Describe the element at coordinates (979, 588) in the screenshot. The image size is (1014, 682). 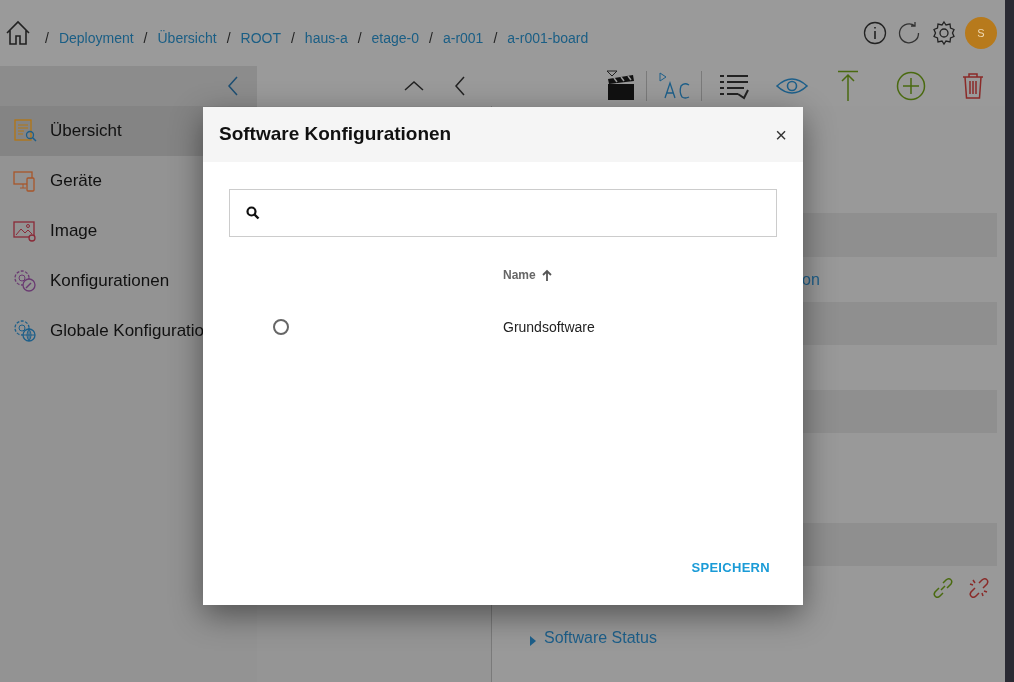
I see `unlink-icon` at that location.